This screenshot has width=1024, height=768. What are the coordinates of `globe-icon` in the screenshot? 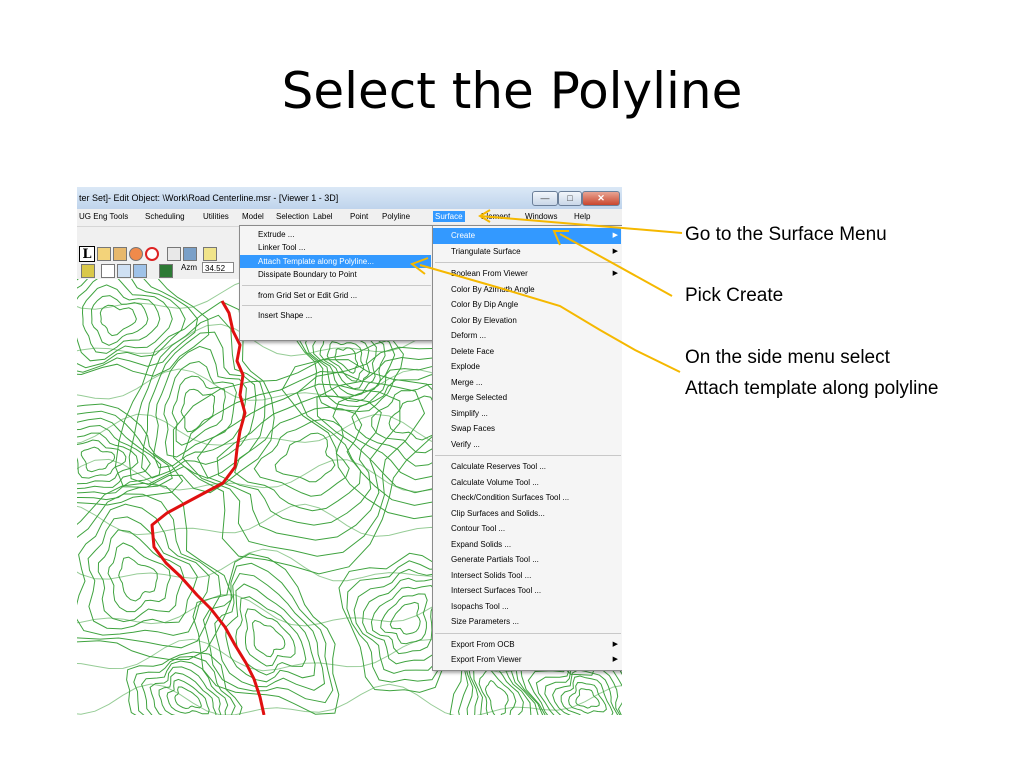 It's located at (140, 271).